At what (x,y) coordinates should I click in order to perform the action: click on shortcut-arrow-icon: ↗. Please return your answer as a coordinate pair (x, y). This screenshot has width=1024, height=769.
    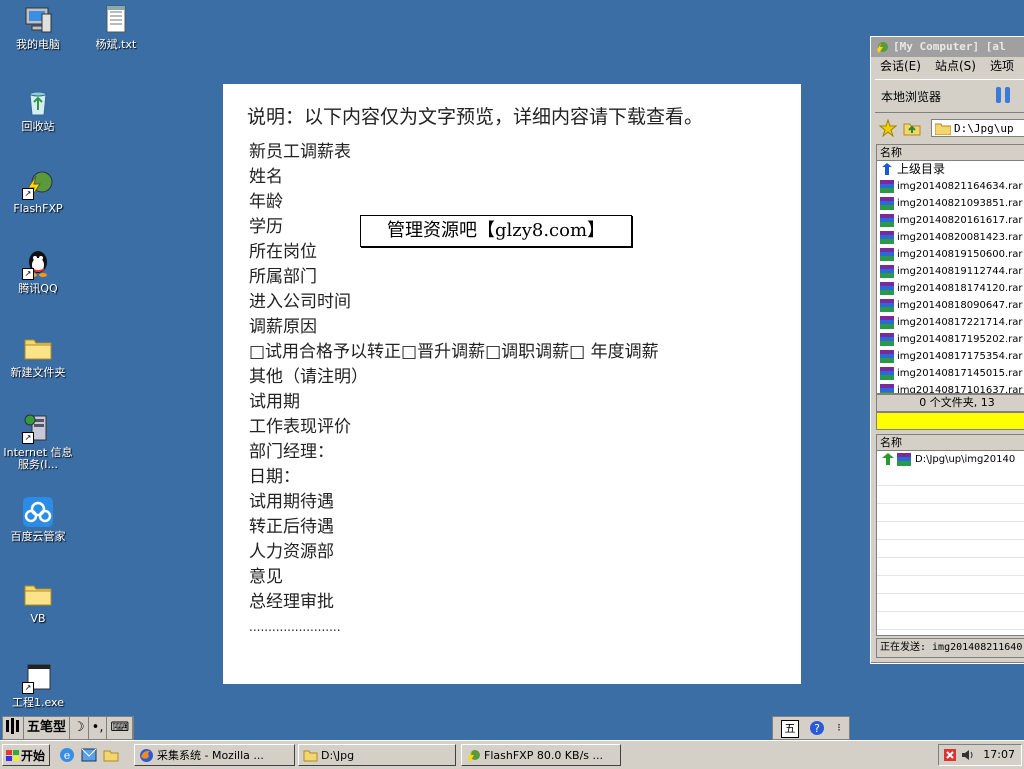
    Looking at the image, I should click on (28, 438).